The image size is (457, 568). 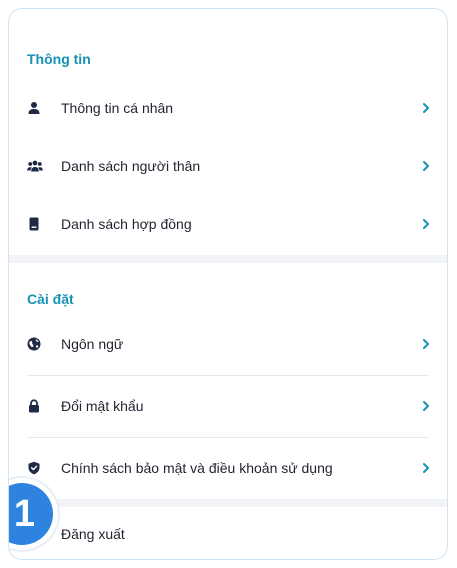 I want to click on person-icon, so click(x=34, y=108).